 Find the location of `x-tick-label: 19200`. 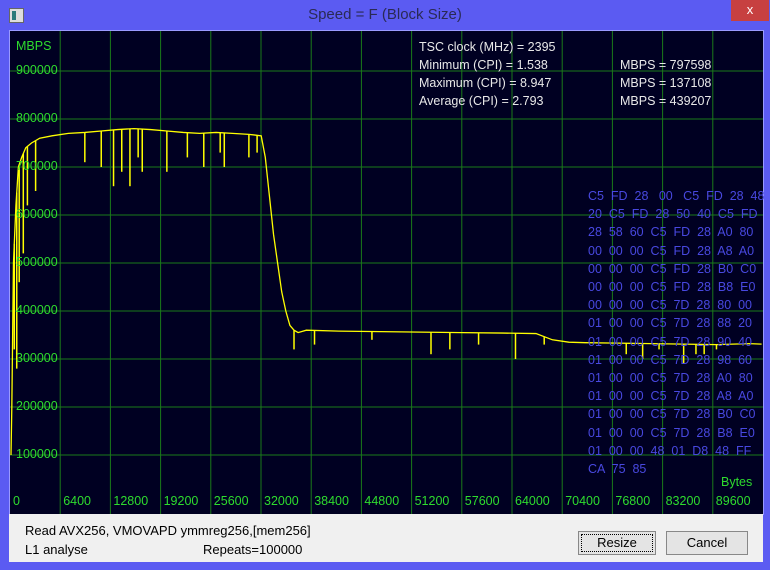

x-tick-label: 19200 is located at coordinates (181, 501).